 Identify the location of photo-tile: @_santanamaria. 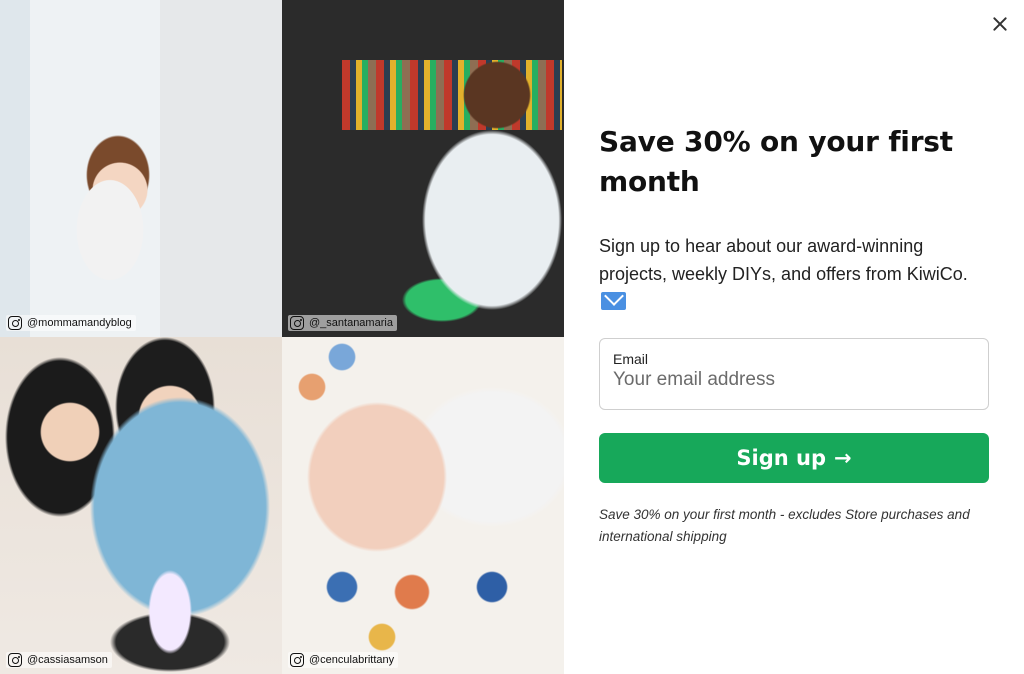
(423, 168).